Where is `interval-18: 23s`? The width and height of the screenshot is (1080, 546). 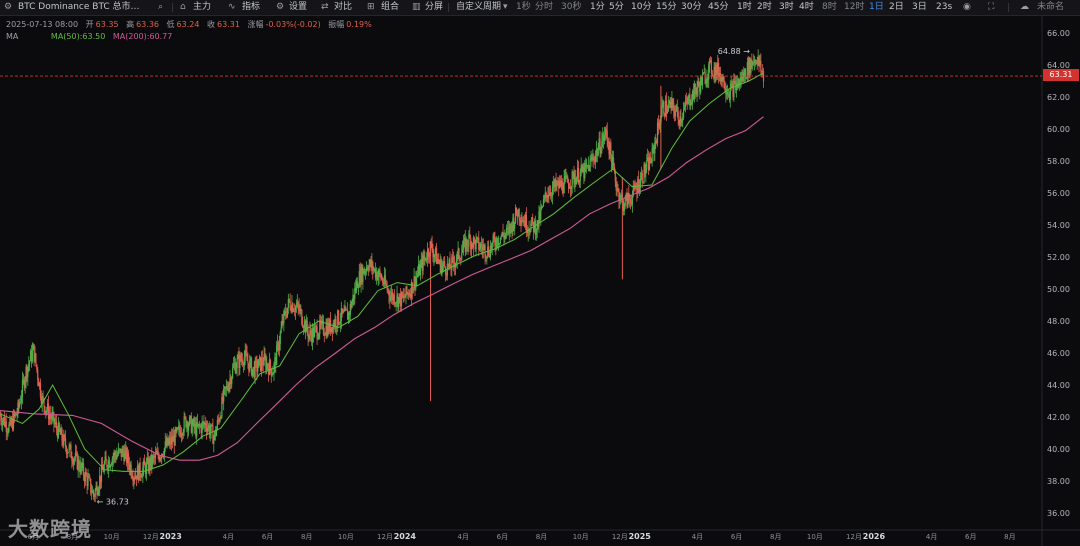
interval-18: 23s is located at coordinates (944, 7).